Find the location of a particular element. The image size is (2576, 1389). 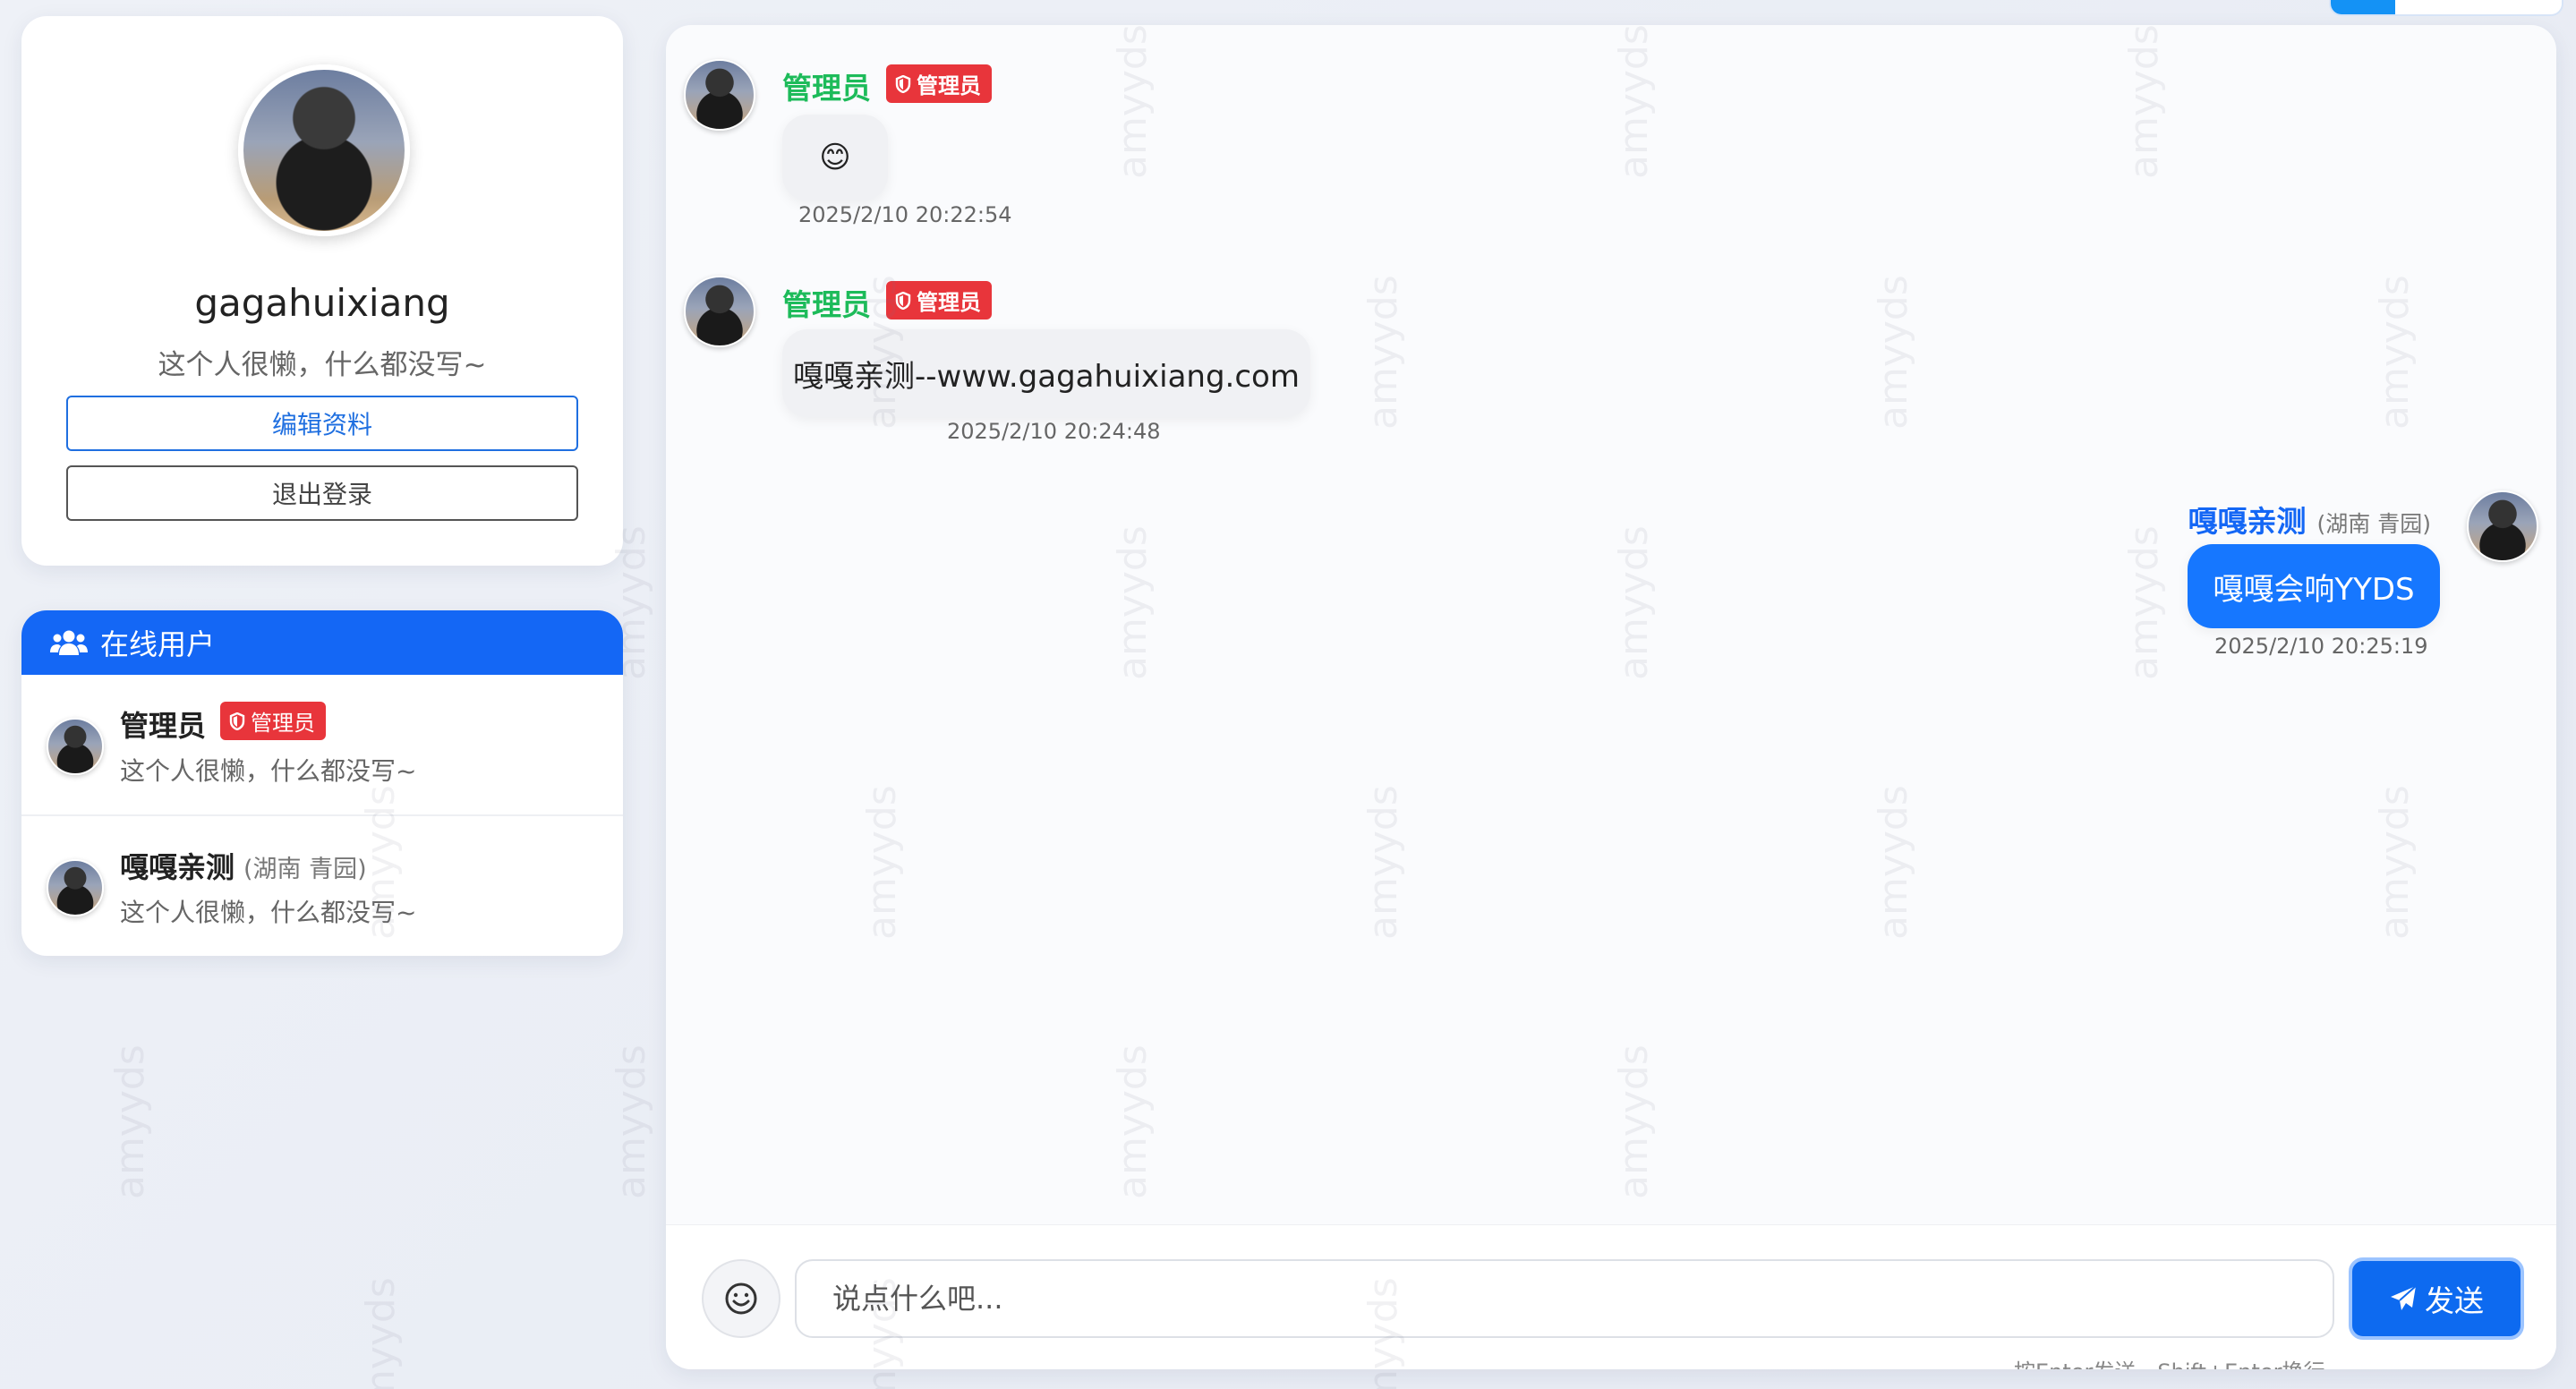

chat-message: 管理员 管理员 😊 2025/2/10 20:22:54 is located at coordinates (1611, 132).